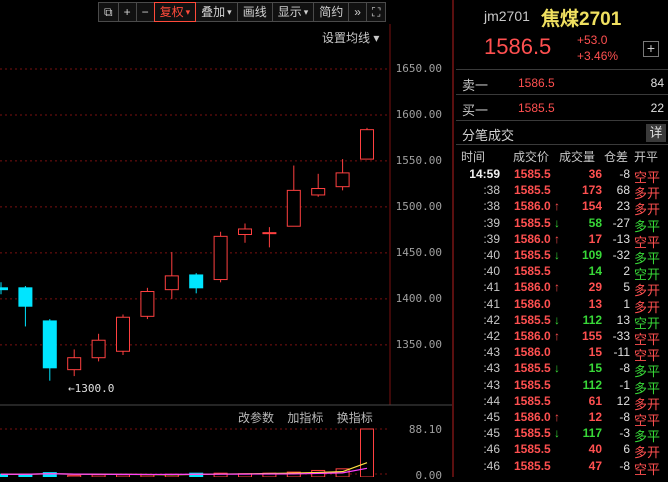 This screenshot has height=482, width=668. I want to click on min-price-marker: ←1300.0, so click(91, 388).